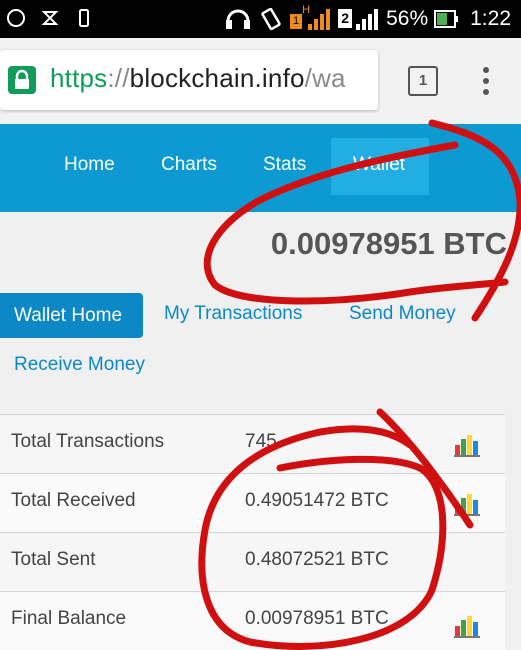 The height and width of the screenshot is (650, 521). What do you see at coordinates (446, 19) in the screenshot?
I see `battery-icon` at bounding box center [446, 19].